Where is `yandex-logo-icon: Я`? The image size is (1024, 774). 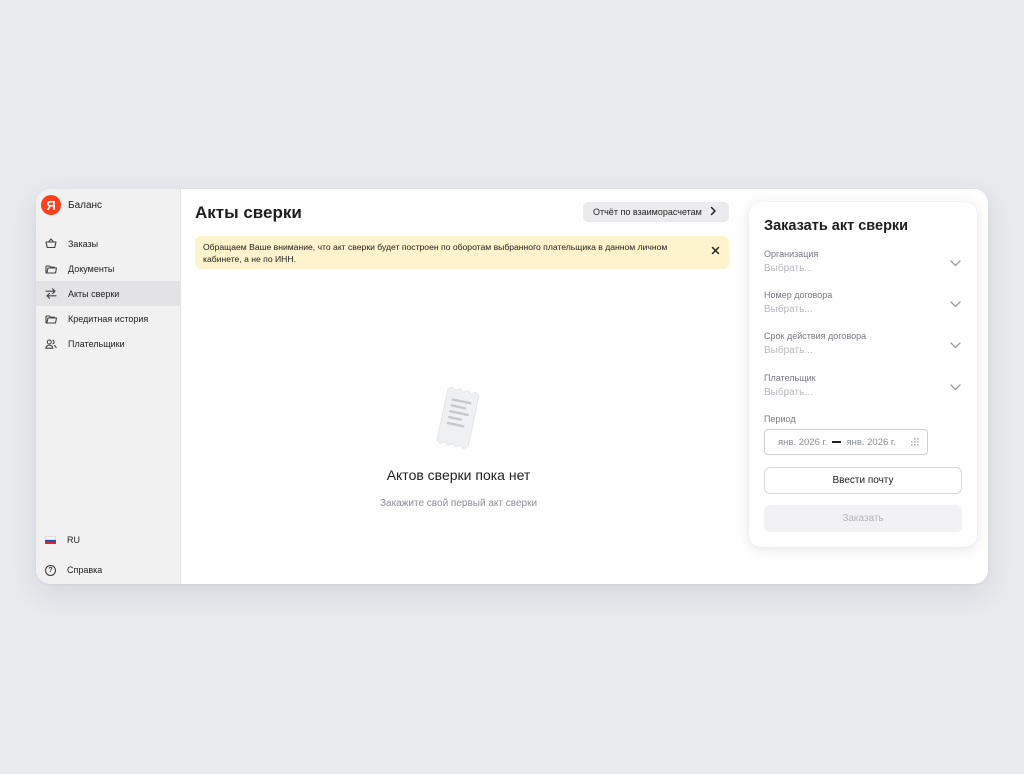
yandex-logo-icon: Я is located at coordinates (51, 205).